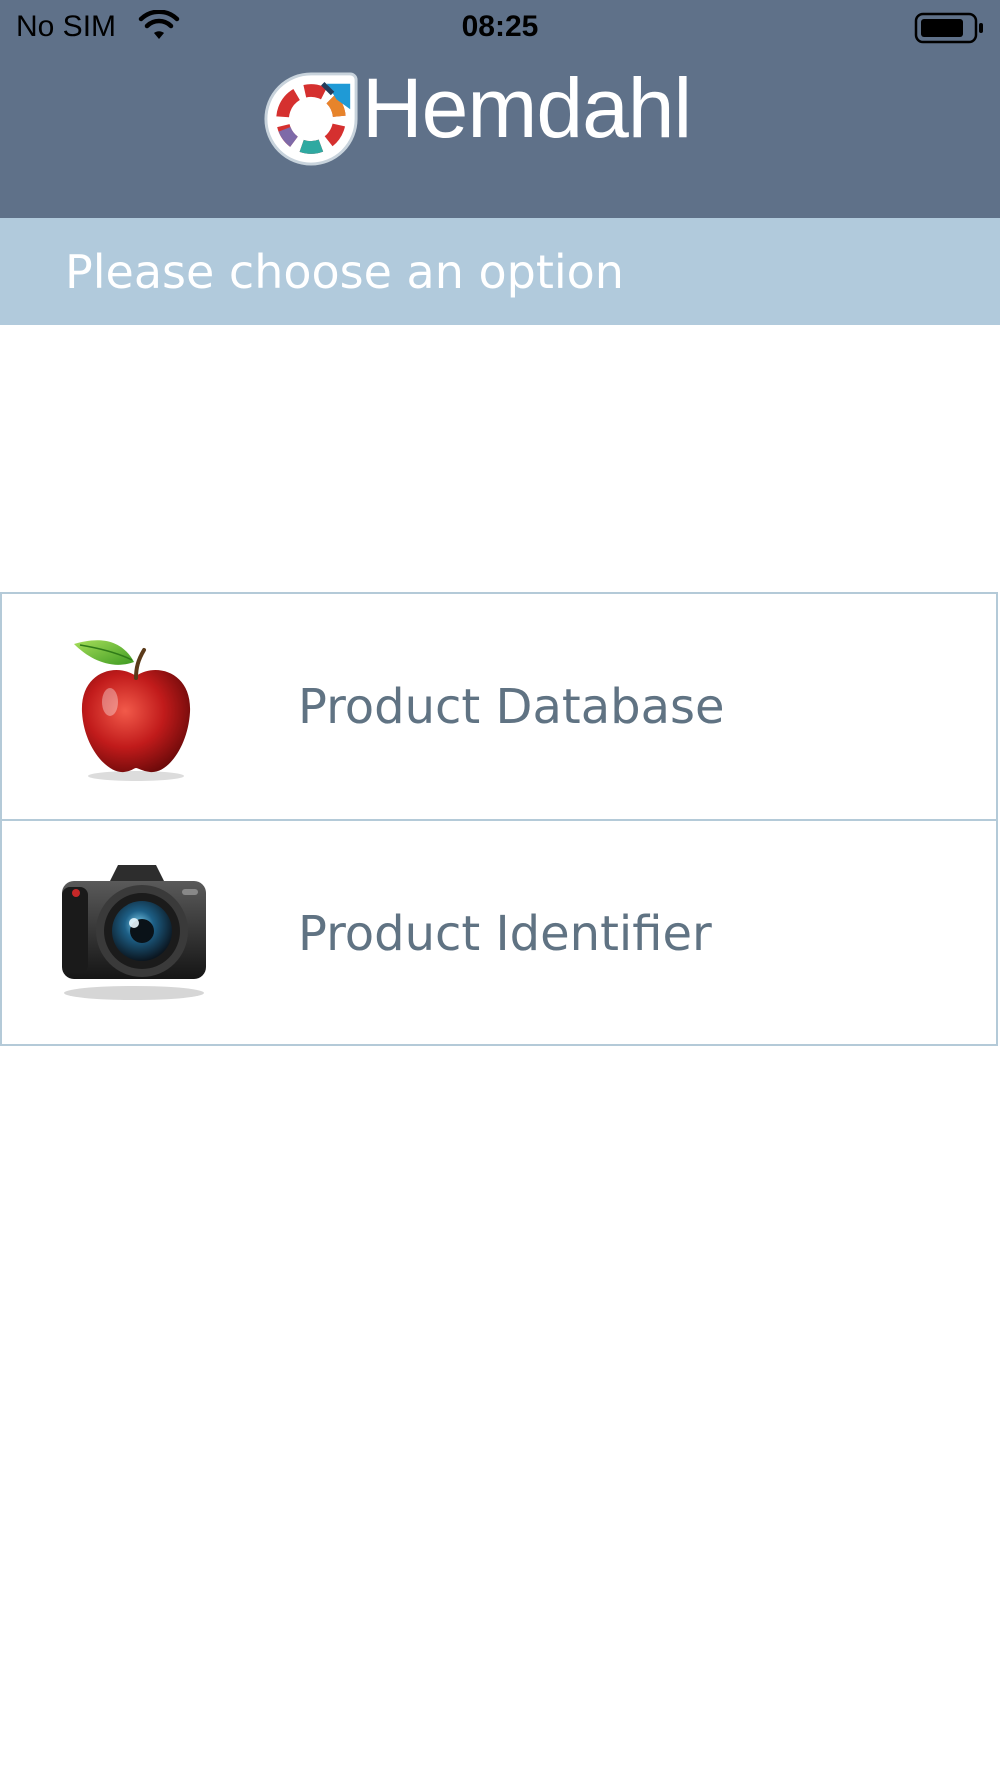 The image size is (1000, 1778). I want to click on battery-icon, so click(948, 28).